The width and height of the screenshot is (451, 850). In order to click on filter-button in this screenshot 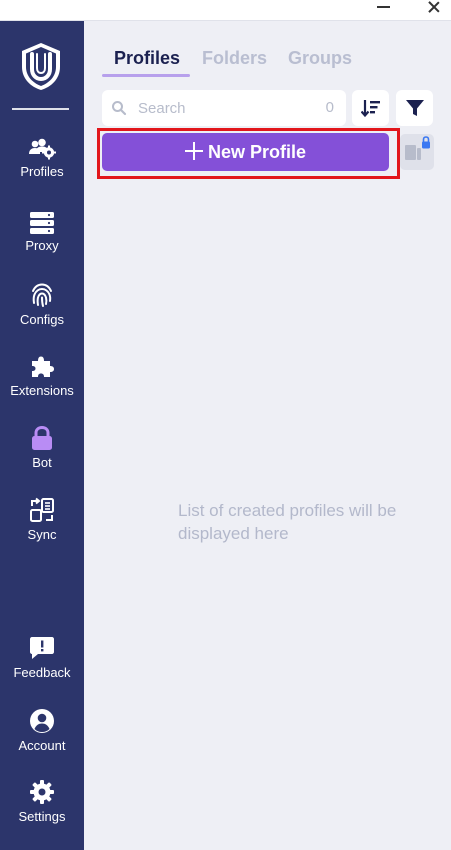, I will do `click(414, 108)`.